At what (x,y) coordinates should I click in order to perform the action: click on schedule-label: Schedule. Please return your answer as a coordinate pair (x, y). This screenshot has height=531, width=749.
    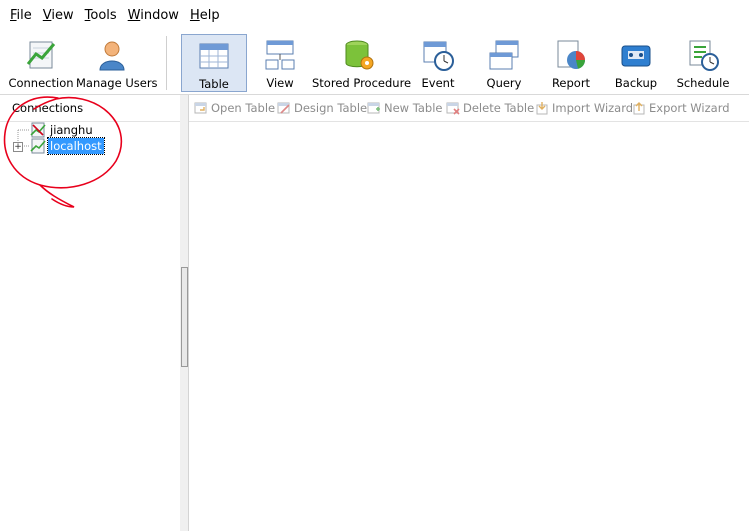
    Looking at the image, I should click on (703, 83).